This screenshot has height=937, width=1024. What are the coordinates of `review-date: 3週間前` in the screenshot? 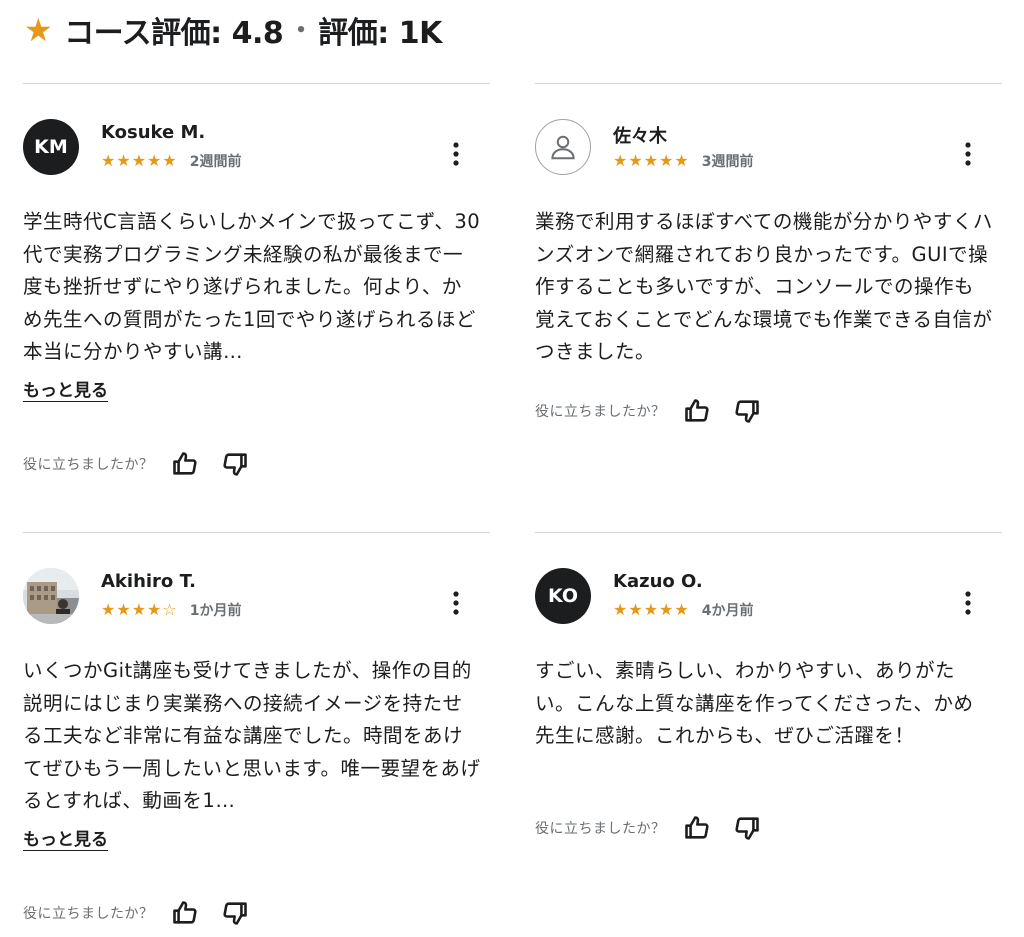 It's located at (727, 162).